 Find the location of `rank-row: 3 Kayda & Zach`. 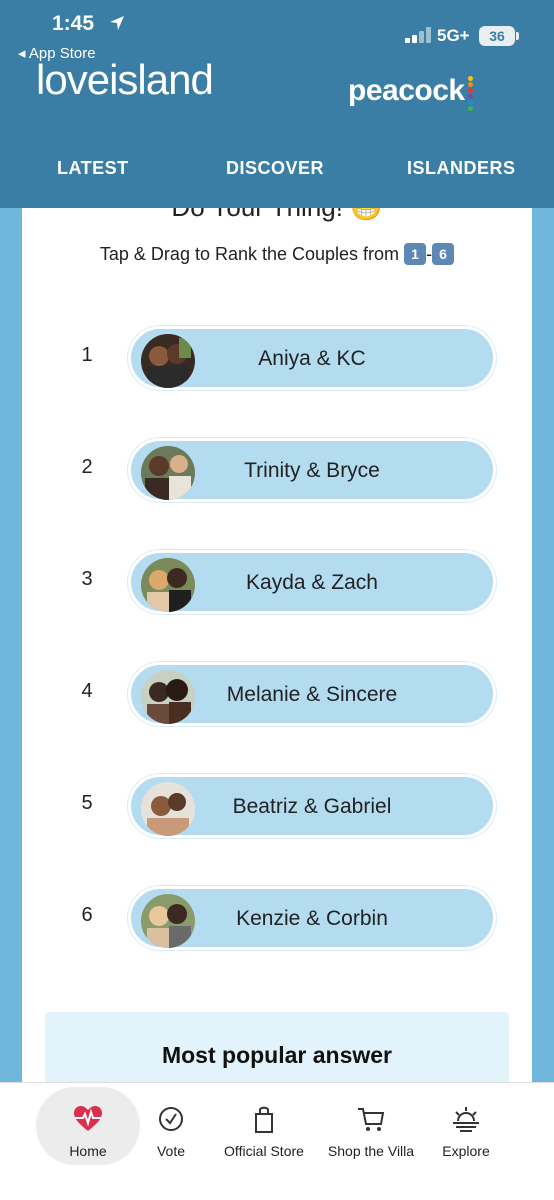

rank-row: 3 Kayda & Zach is located at coordinates (277, 582).